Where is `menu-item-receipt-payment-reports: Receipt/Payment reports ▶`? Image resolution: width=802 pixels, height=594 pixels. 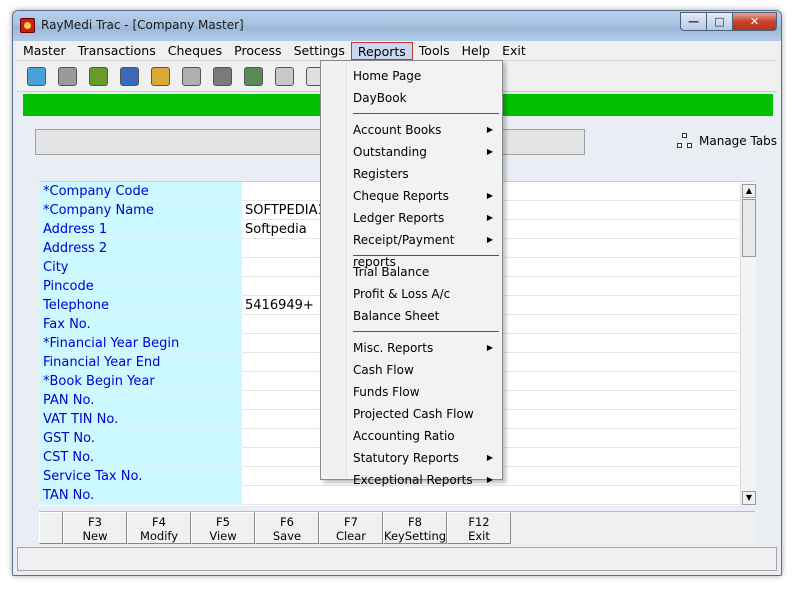 menu-item-receipt-payment-reports: Receipt/Payment reports ▶ is located at coordinates (427, 249).